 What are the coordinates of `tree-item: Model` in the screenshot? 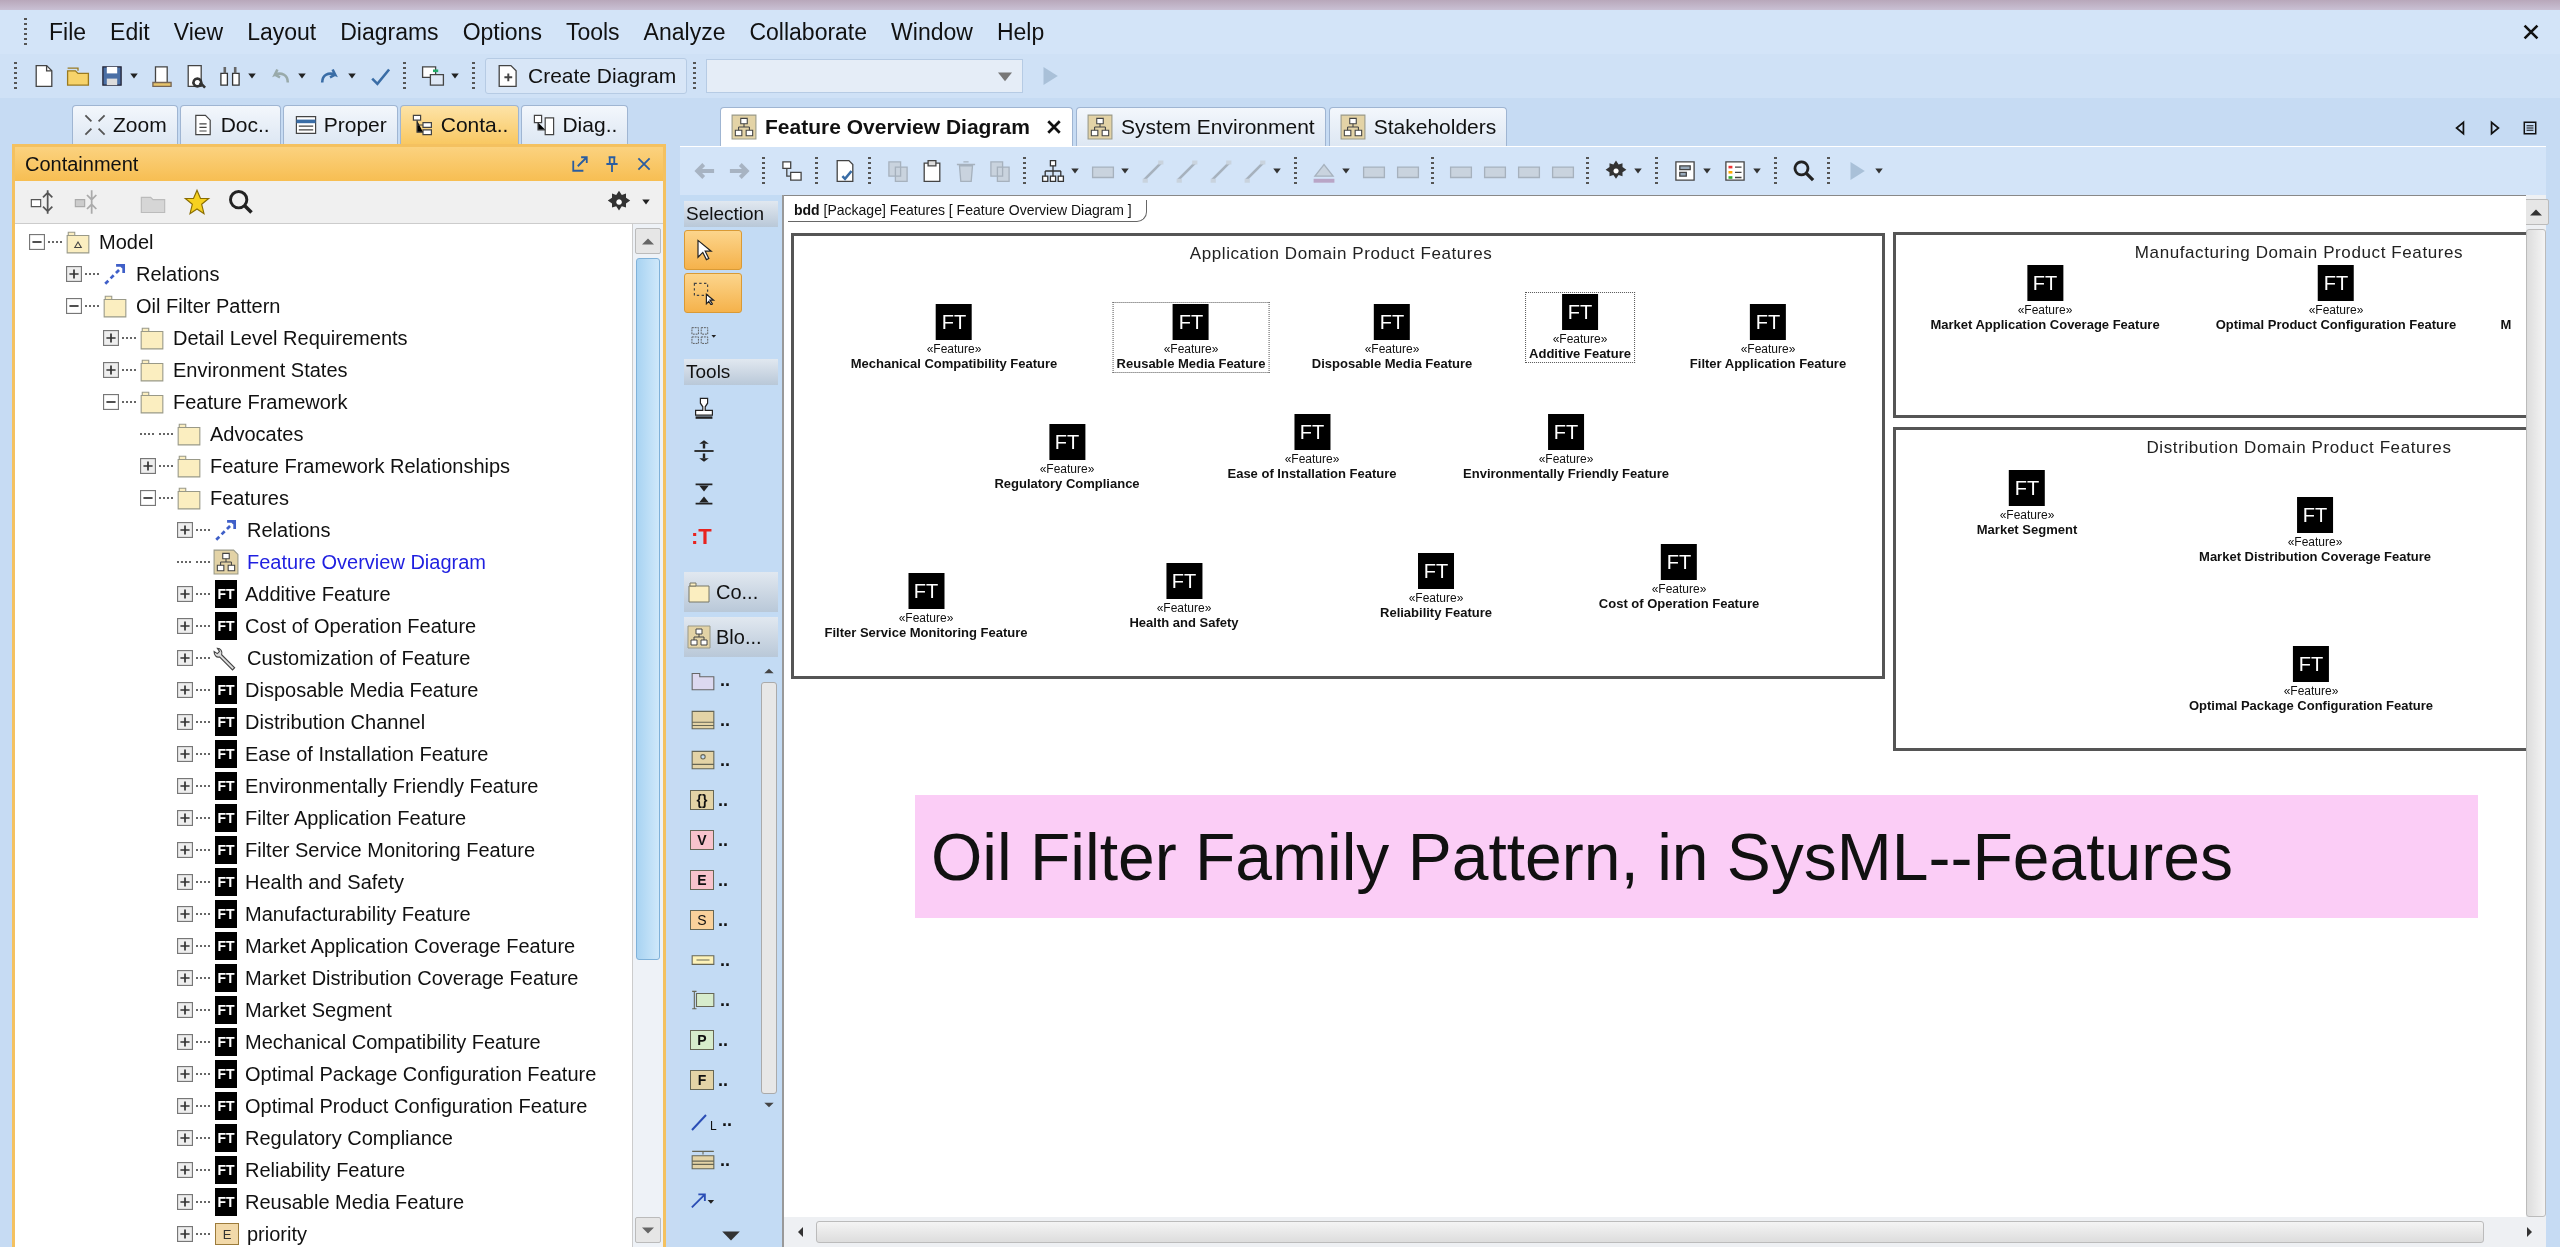 It's located at (126, 242).